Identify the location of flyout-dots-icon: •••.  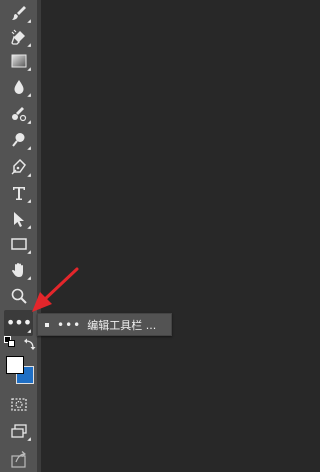
(69, 324).